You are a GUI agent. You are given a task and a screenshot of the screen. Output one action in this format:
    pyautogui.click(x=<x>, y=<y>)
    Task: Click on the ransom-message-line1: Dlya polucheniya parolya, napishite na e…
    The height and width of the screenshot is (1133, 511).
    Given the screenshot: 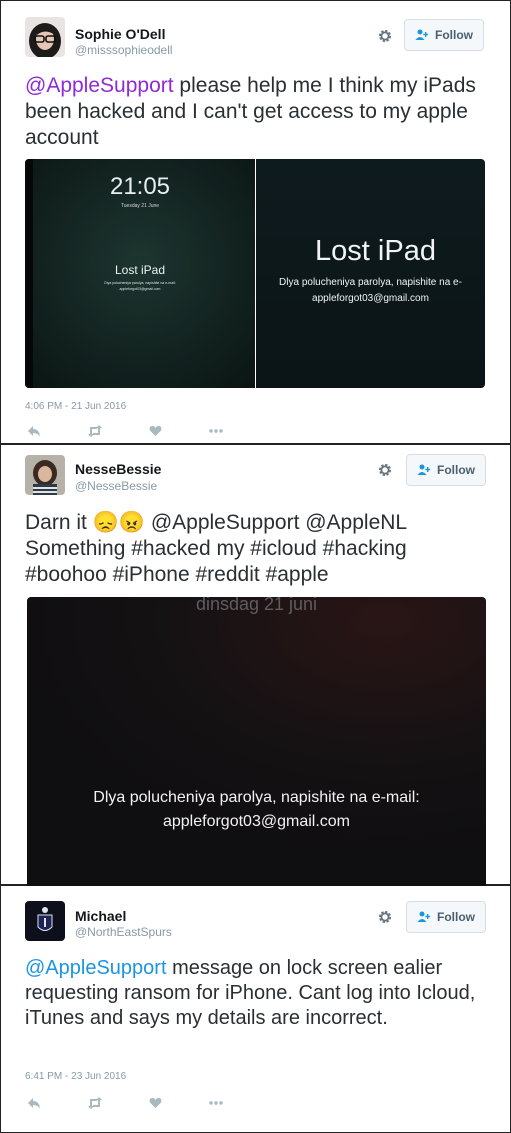 What is the action you would take?
    pyautogui.click(x=256, y=797)
    